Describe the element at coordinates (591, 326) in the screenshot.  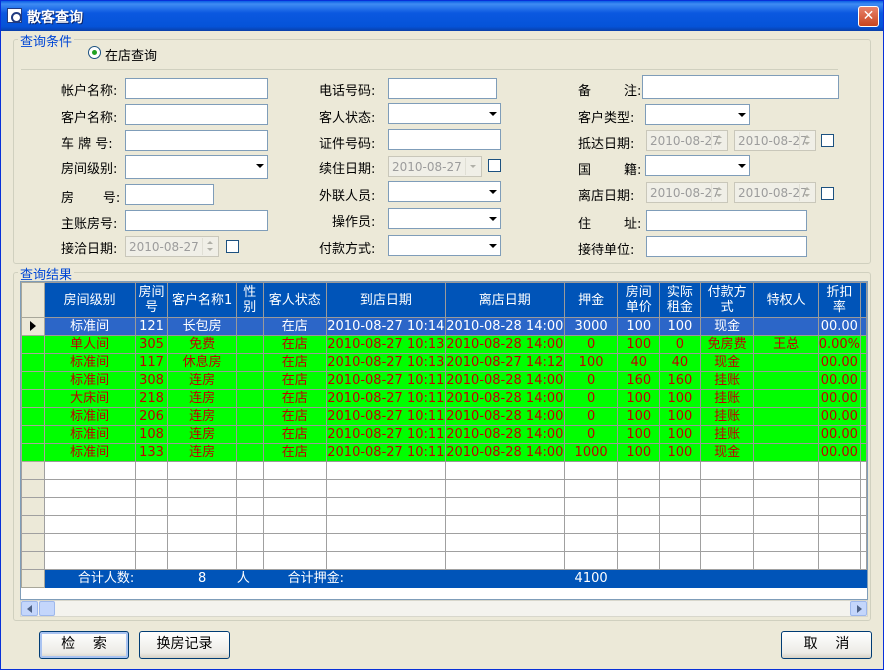
I see `cell-deposit: 3000` at that location.